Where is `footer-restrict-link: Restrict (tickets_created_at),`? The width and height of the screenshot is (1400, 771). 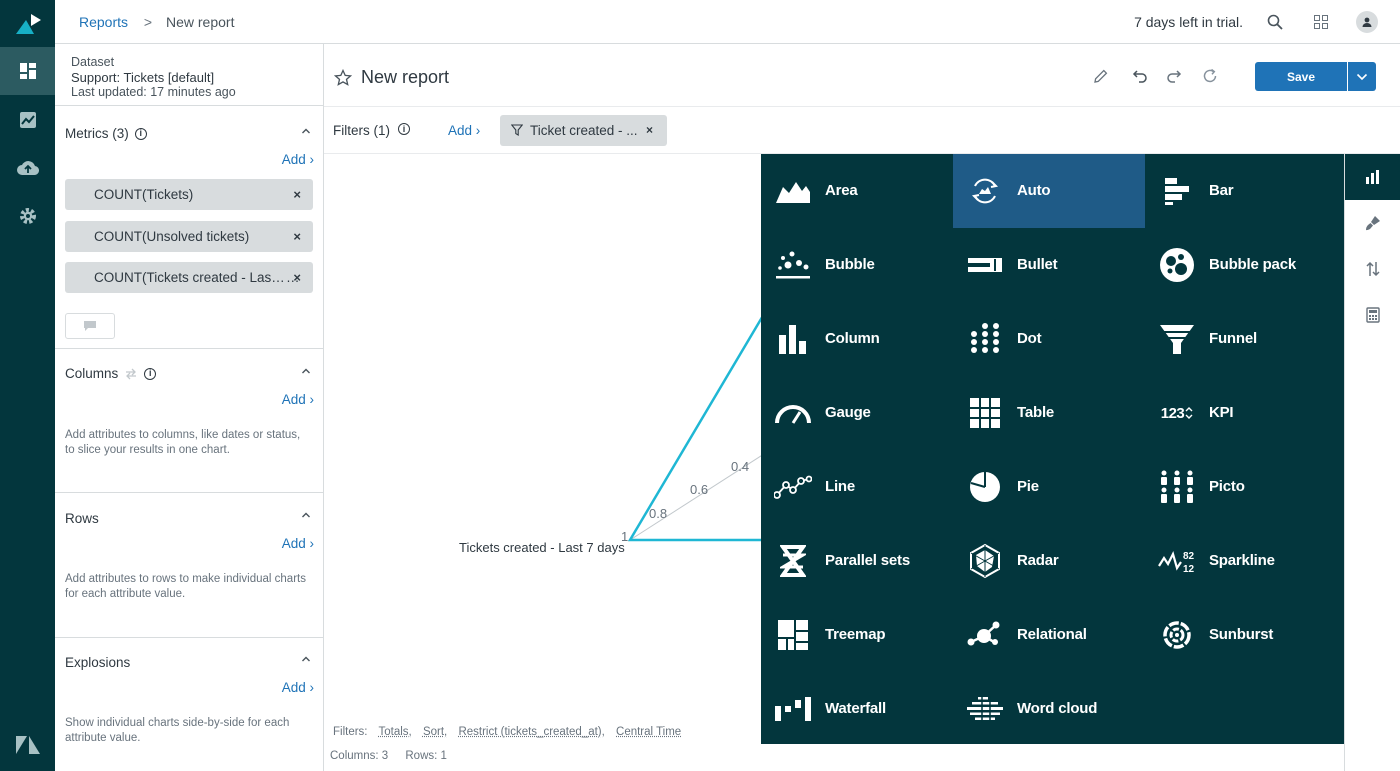
footer-restrict-link: Restrict (tickets_created_at), is located at coordinates (531, 732).